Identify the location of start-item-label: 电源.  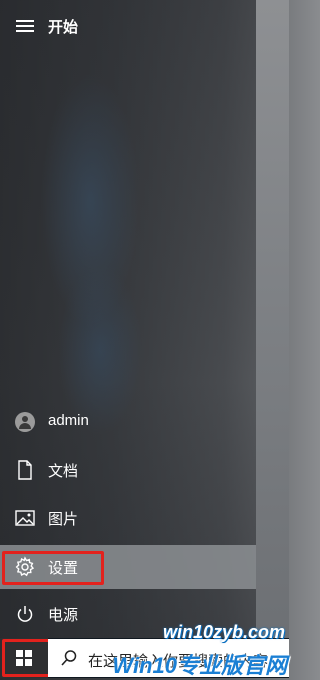
(63, 615).